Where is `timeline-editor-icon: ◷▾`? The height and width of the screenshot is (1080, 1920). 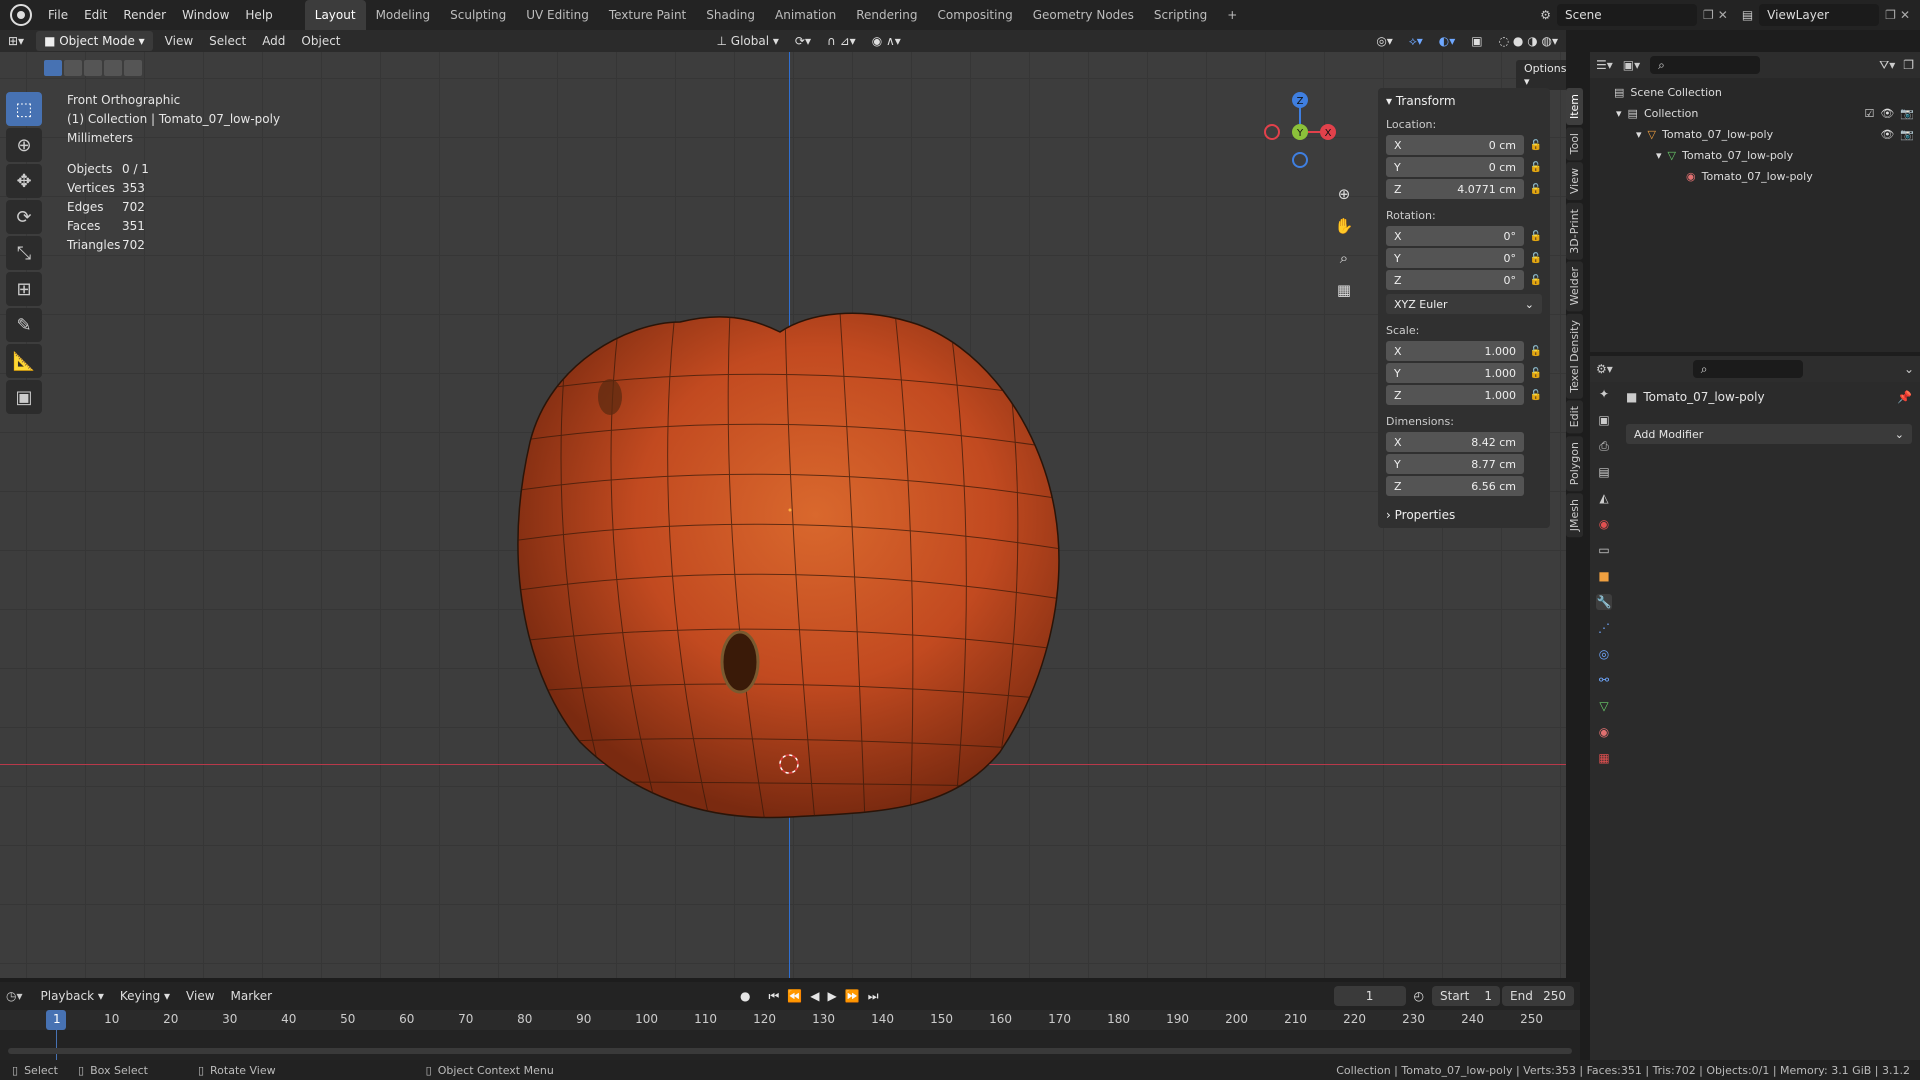
timeline-editor-icon: ◷▾ is located at coordinates (14, 996).